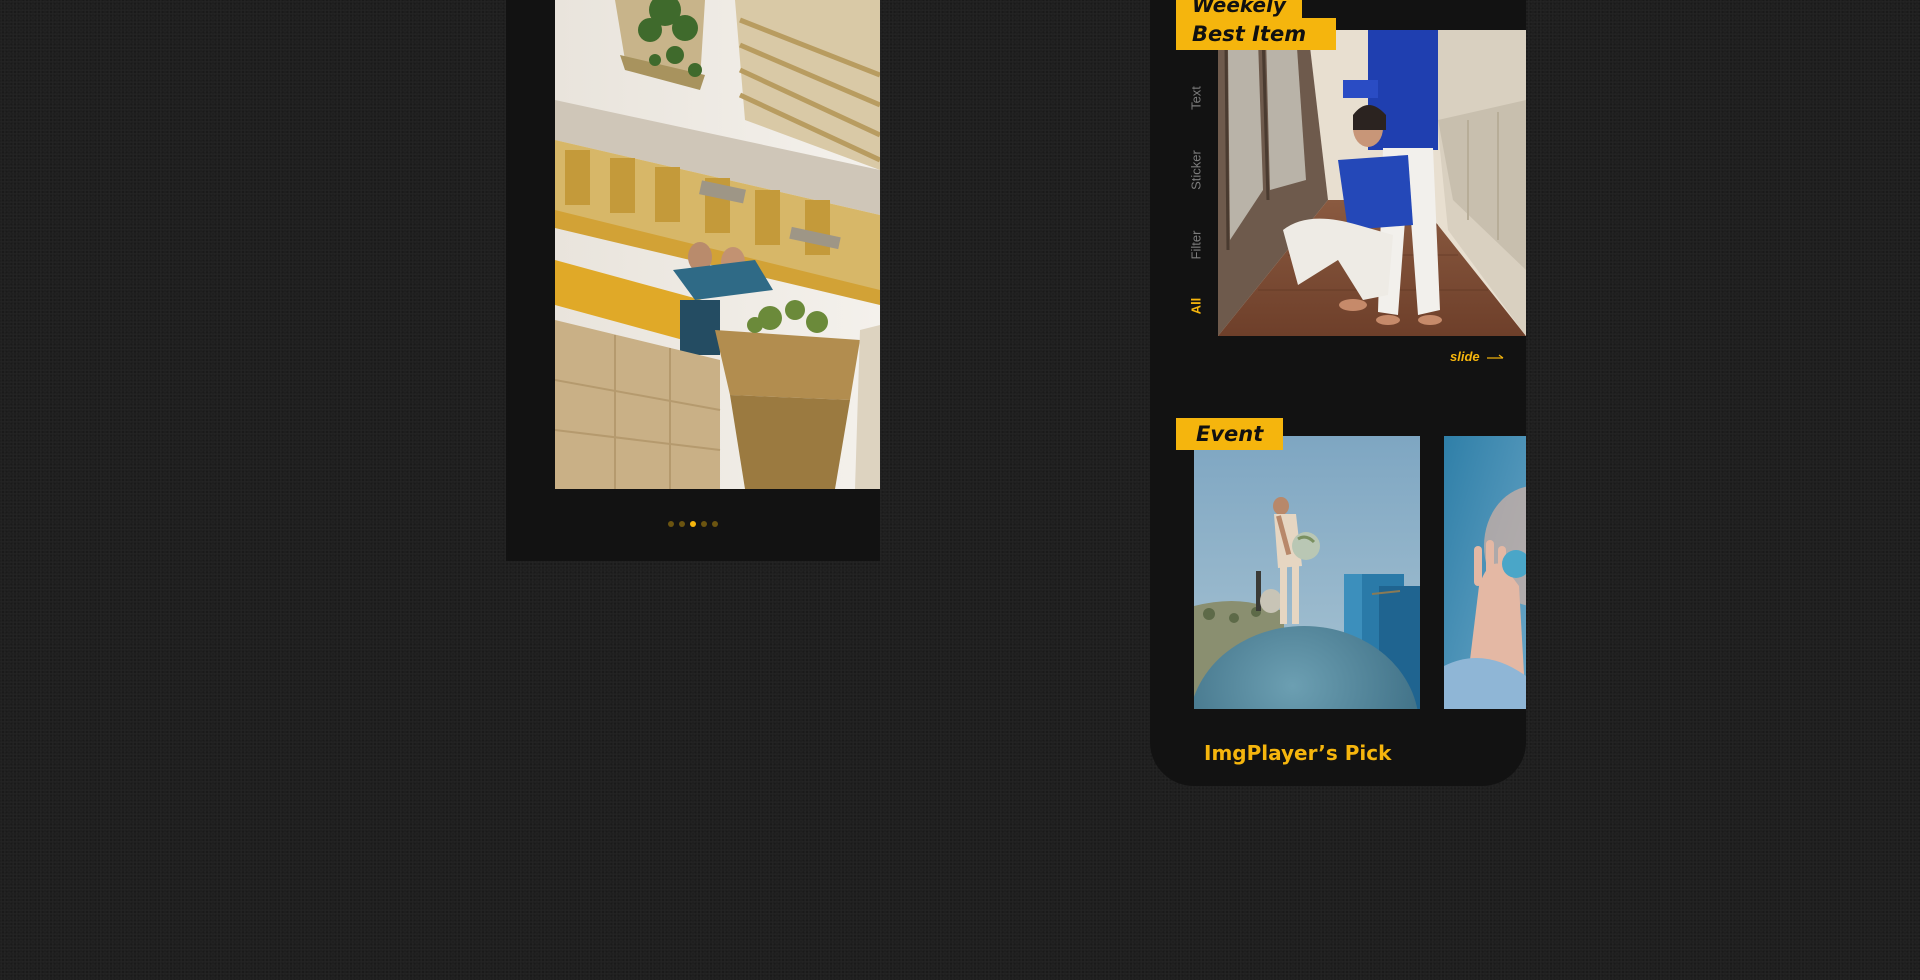 The width and height of the screenshot is (1920, 980). Describe the element at coordinates (1196, 245) in the screenshot. I see `filter-tab-label: Filter` at that location.